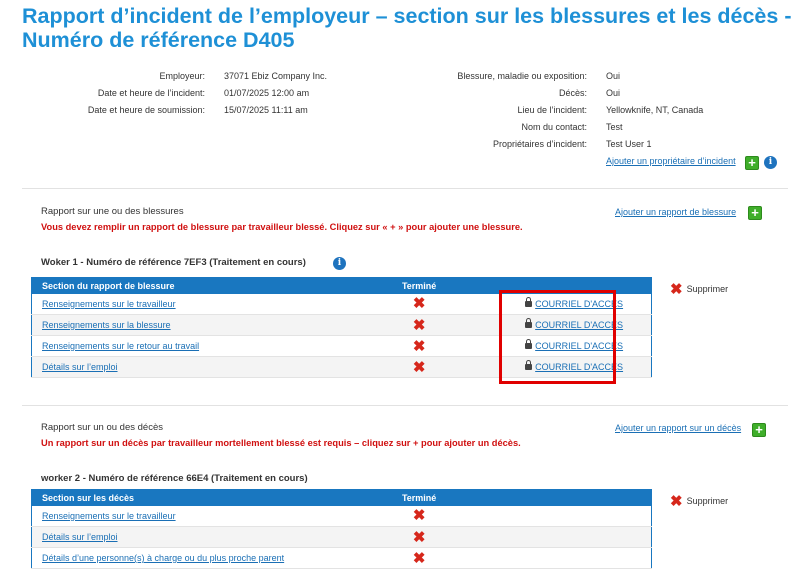  What do you see at coordinates (209, 537) in the screenshot?
I see `table-cell: Détails sur l’emploi` at bounding box center [209, 537].